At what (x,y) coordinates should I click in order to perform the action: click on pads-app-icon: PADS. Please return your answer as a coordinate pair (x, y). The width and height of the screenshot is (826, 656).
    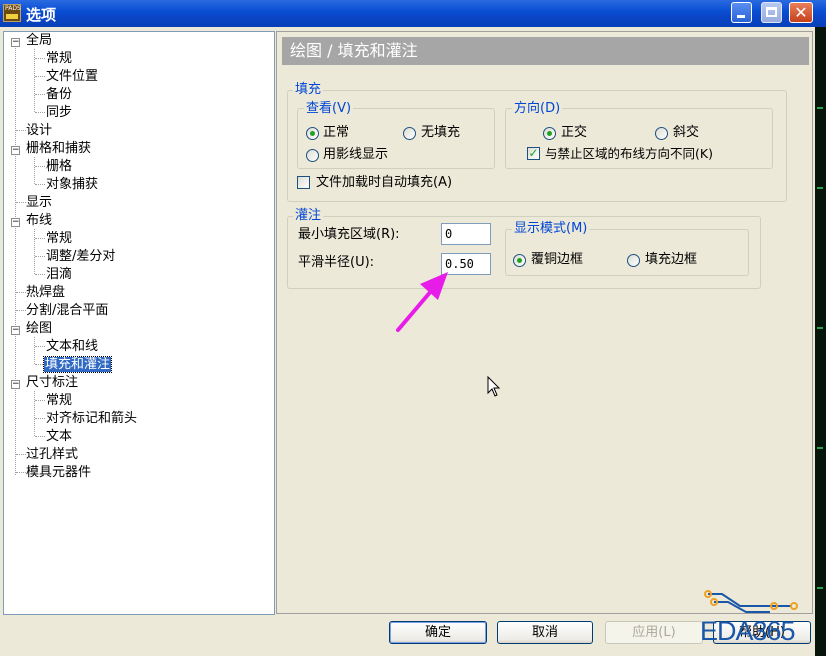
    Looking at the image, I should click on (12, 13).